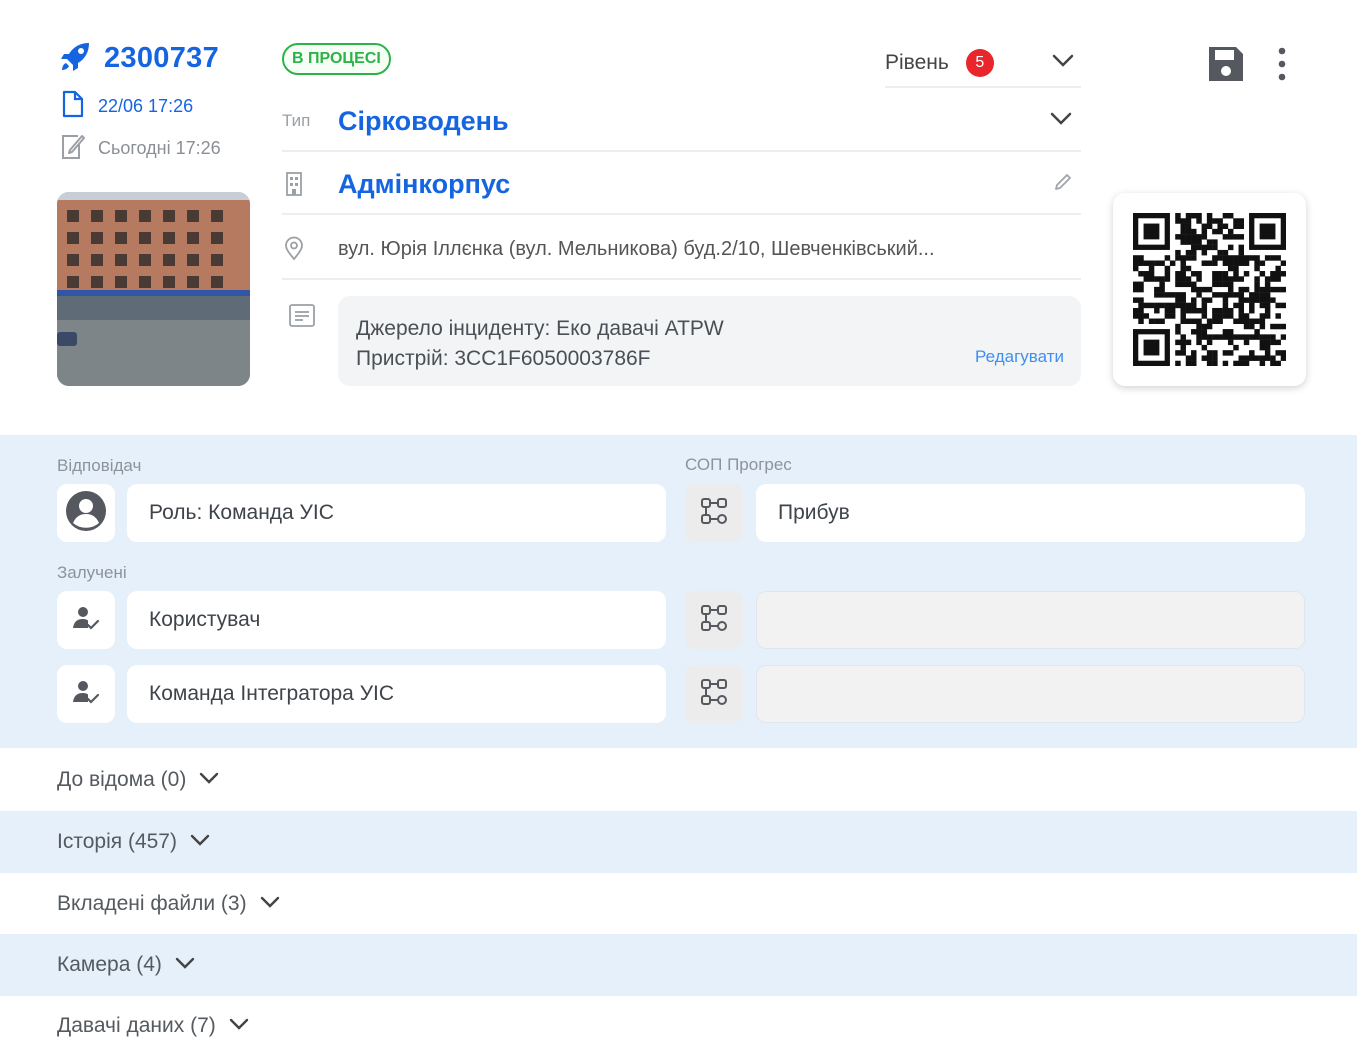 The width and height of the screenshot is (1357, 1057). I want to click on qr-code-image, so click(1209, 289).